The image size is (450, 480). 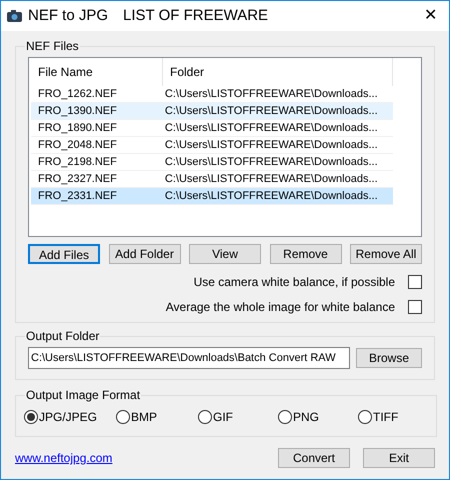 I want to click on group-label: Output Folder, so click(x=62, y=336).